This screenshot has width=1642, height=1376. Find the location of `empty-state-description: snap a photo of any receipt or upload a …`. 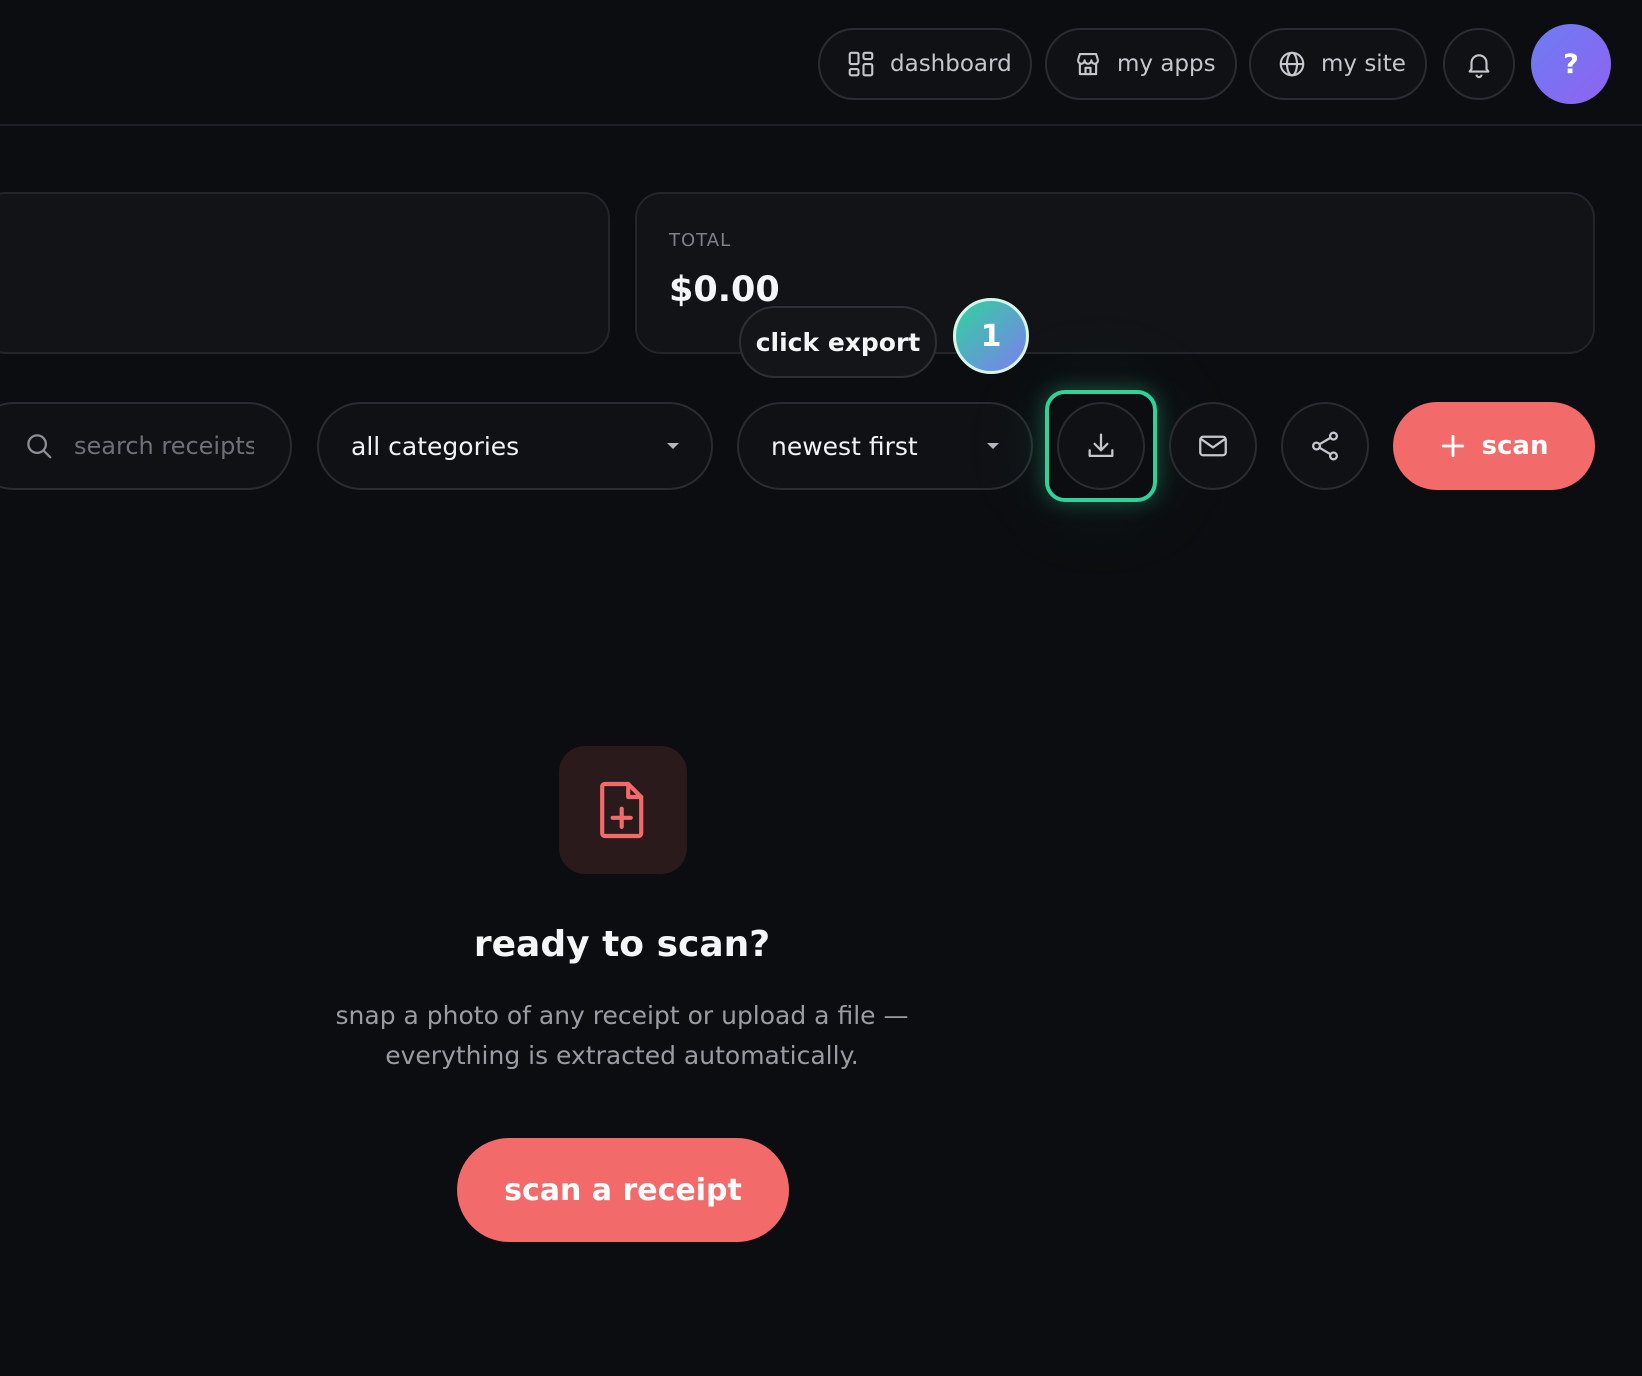

empty-state-description: snap a photo of any receipt or upload a … is located at coordinates (622, 1035).